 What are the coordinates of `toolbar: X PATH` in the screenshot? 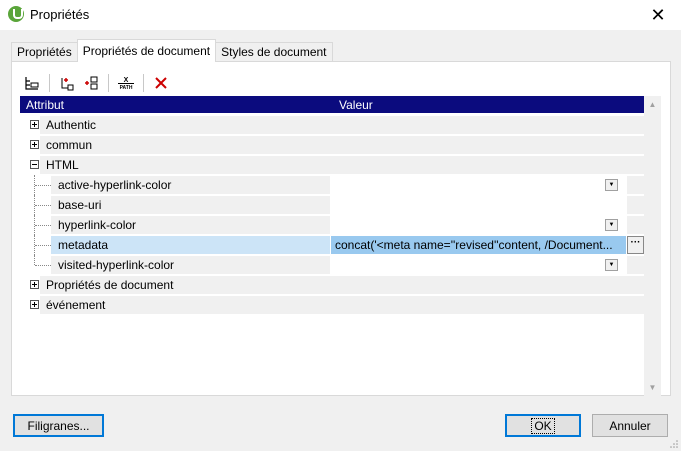 It's located at (96, 83).